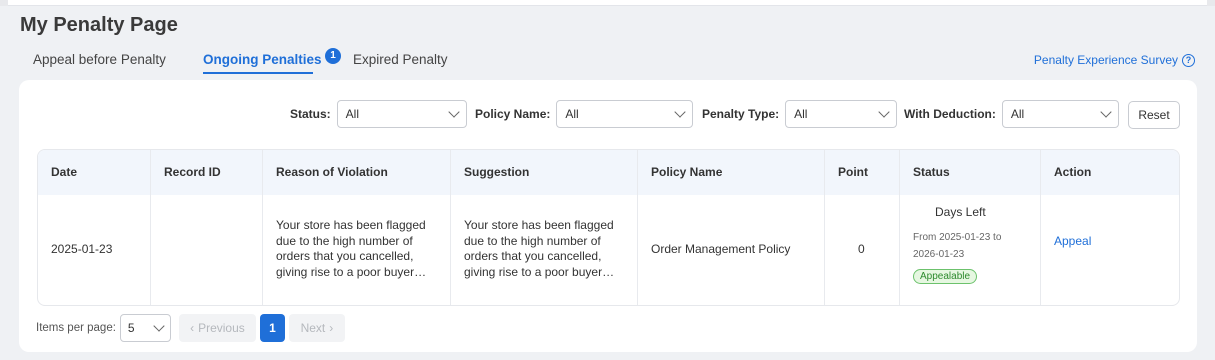 The width and height of the screenshot is (1215, 360). What do you see at coordinates (497, 172) in the screenshot?
I see `column-header-suggestion: Suggestion` at bounding box center [497, 172].